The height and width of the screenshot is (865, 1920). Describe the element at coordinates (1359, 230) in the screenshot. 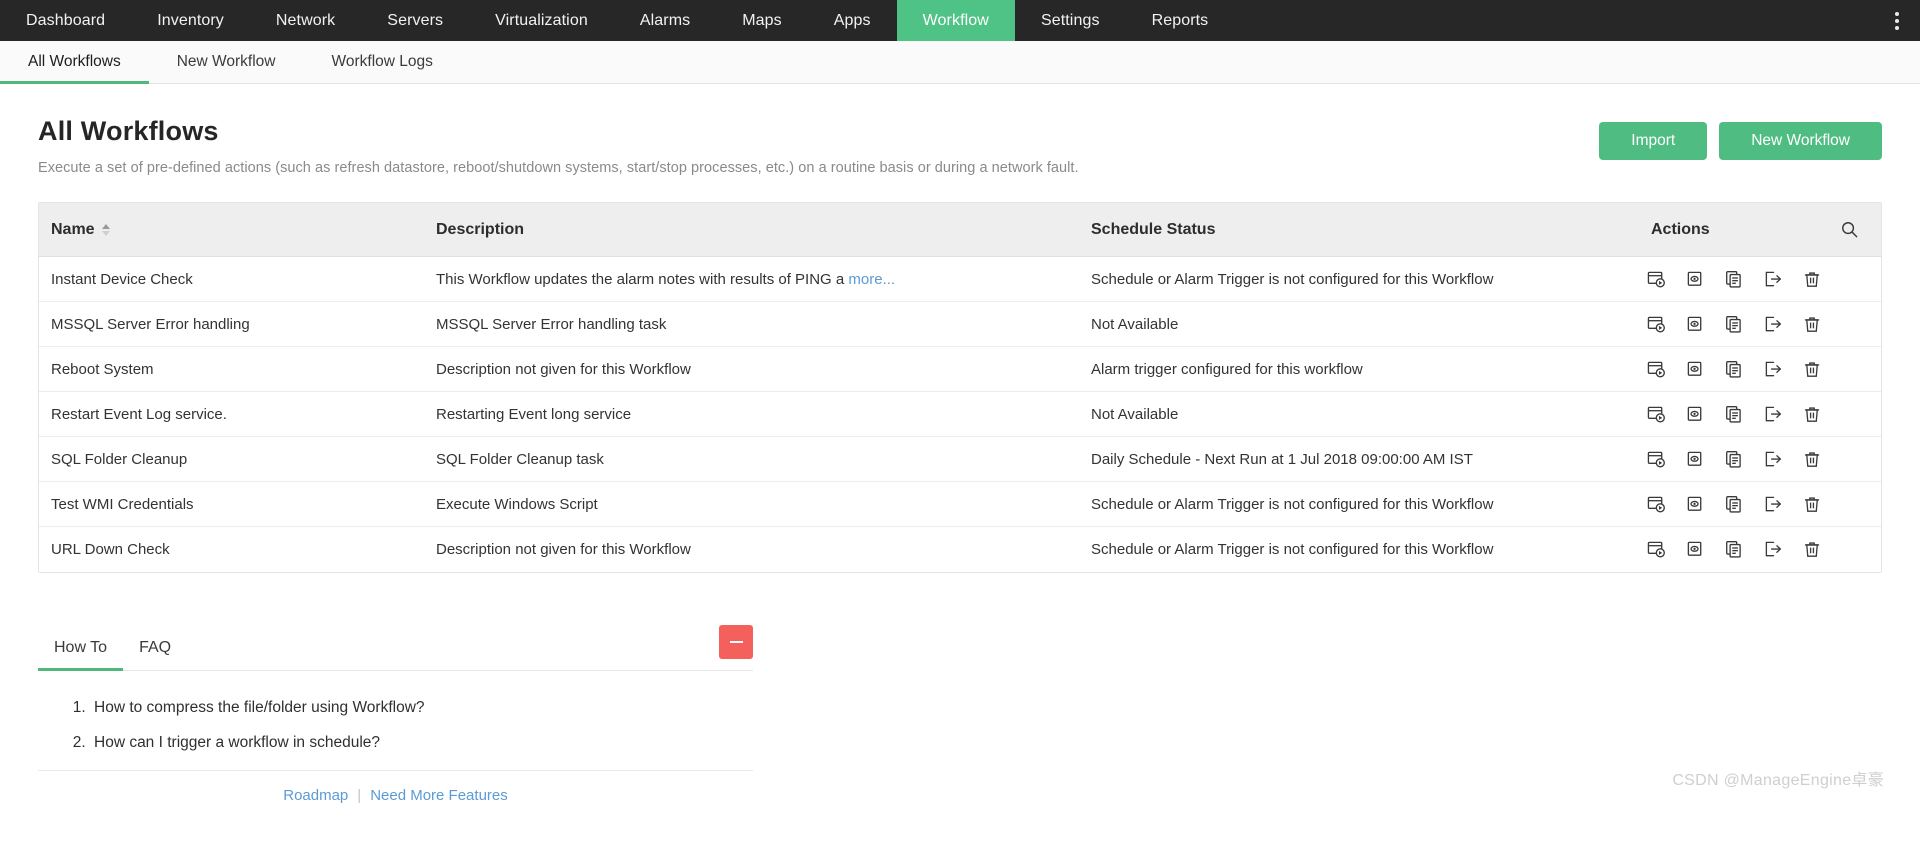

I see `column-header-schedule-status: Schedule Status` at that location.